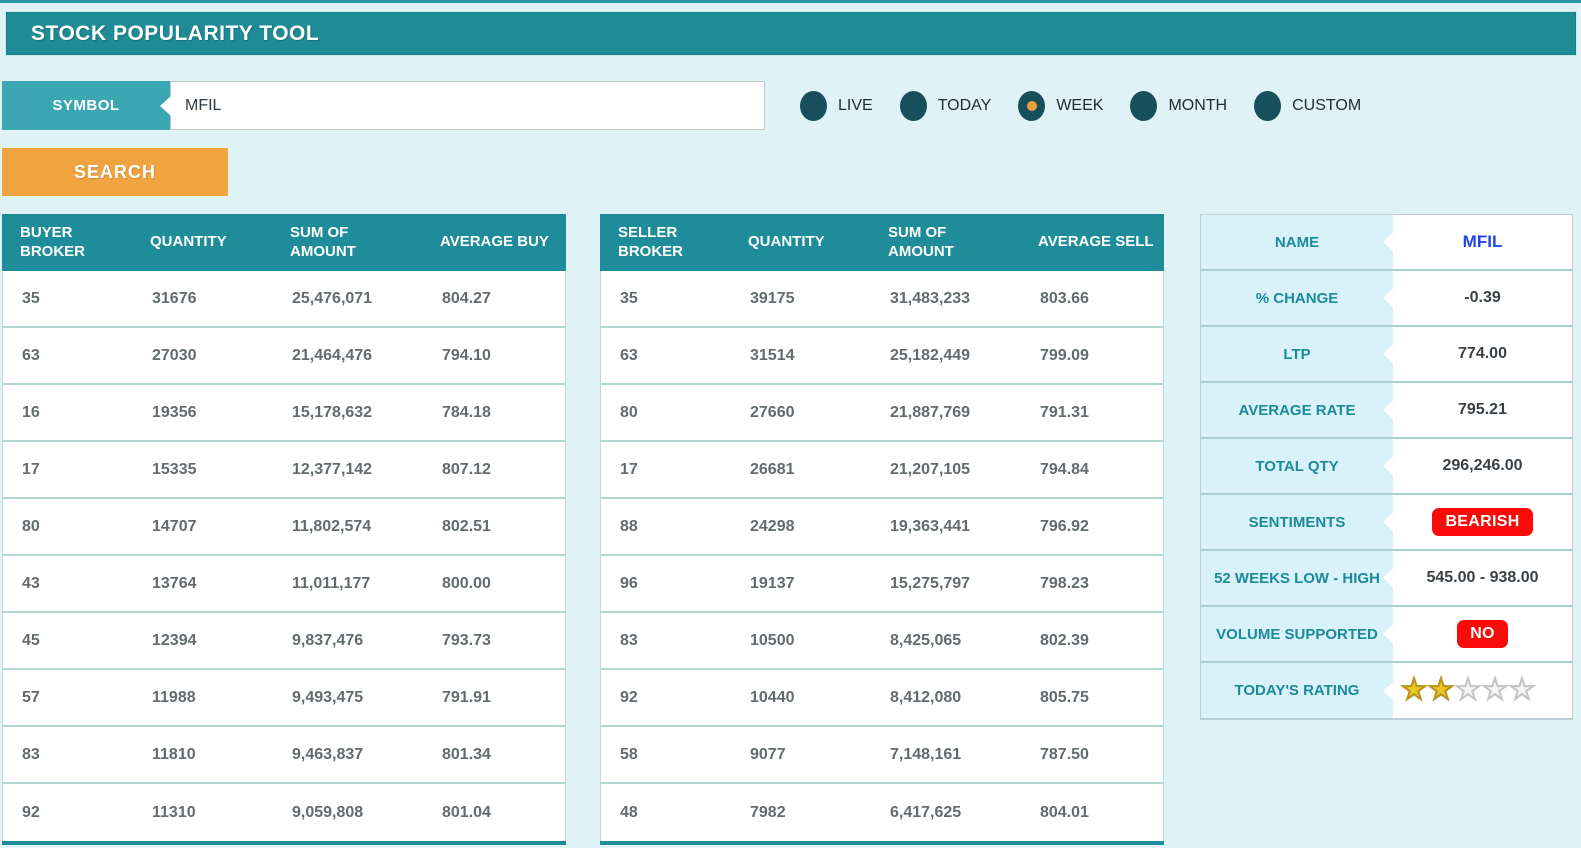  What do you see at coordinates (284, 755) in the screenshot?
I see `buyer-table-row: 83 11810 9,463,837 801.34` at bounding box center [284, 755].